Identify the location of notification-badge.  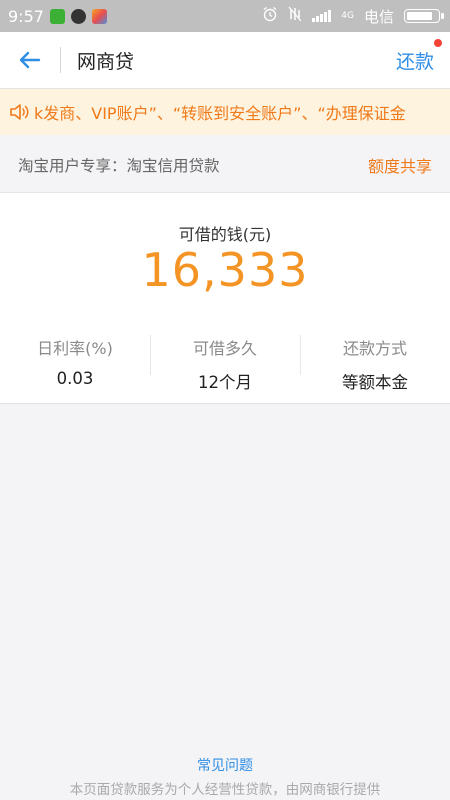
(438, 42).